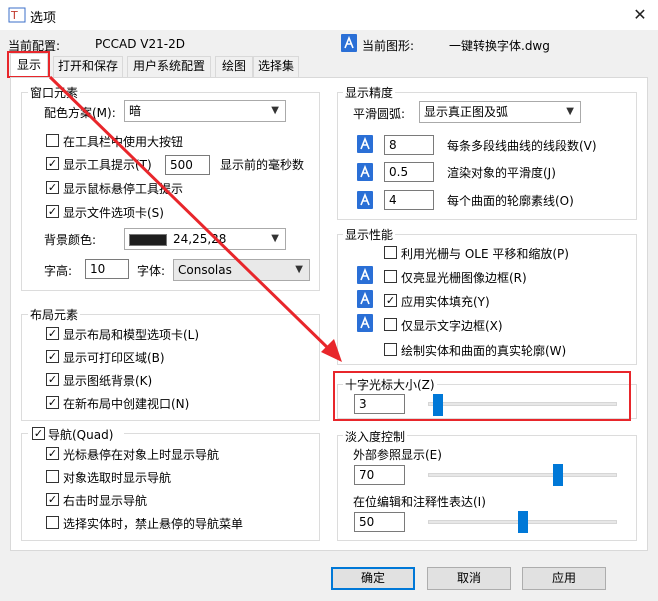 The image size is (658, 601). I want to click on apply-button: 应用, so click(564, 578).